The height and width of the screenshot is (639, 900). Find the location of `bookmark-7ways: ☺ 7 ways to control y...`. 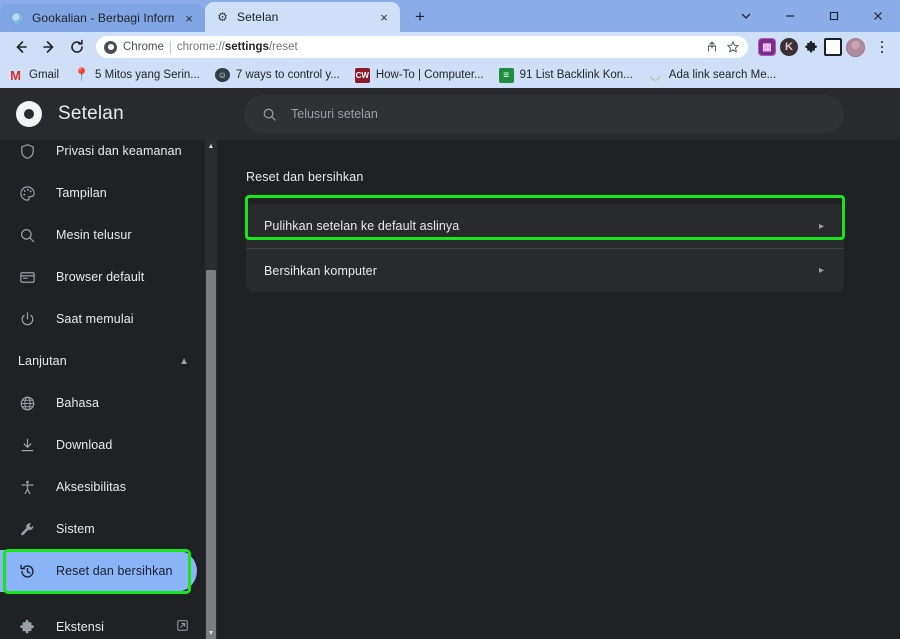

bookmark-7ways: ☺ 7 ways to control y... is located at coordinates (277, 75).